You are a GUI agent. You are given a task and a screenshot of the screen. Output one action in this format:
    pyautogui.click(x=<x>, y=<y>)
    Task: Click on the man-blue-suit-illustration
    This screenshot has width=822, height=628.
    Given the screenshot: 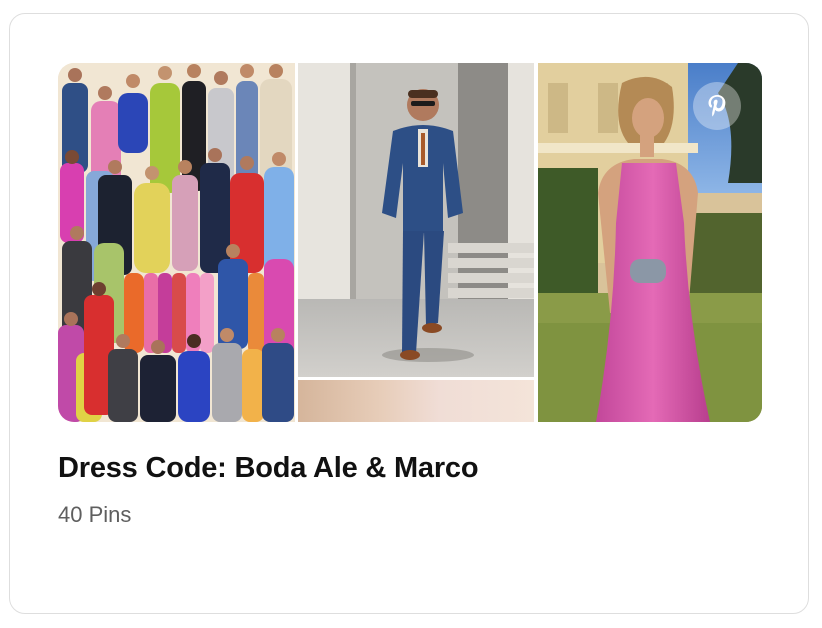 What is the action you would take?
    pyautogui.click(x=416, y=220)
    